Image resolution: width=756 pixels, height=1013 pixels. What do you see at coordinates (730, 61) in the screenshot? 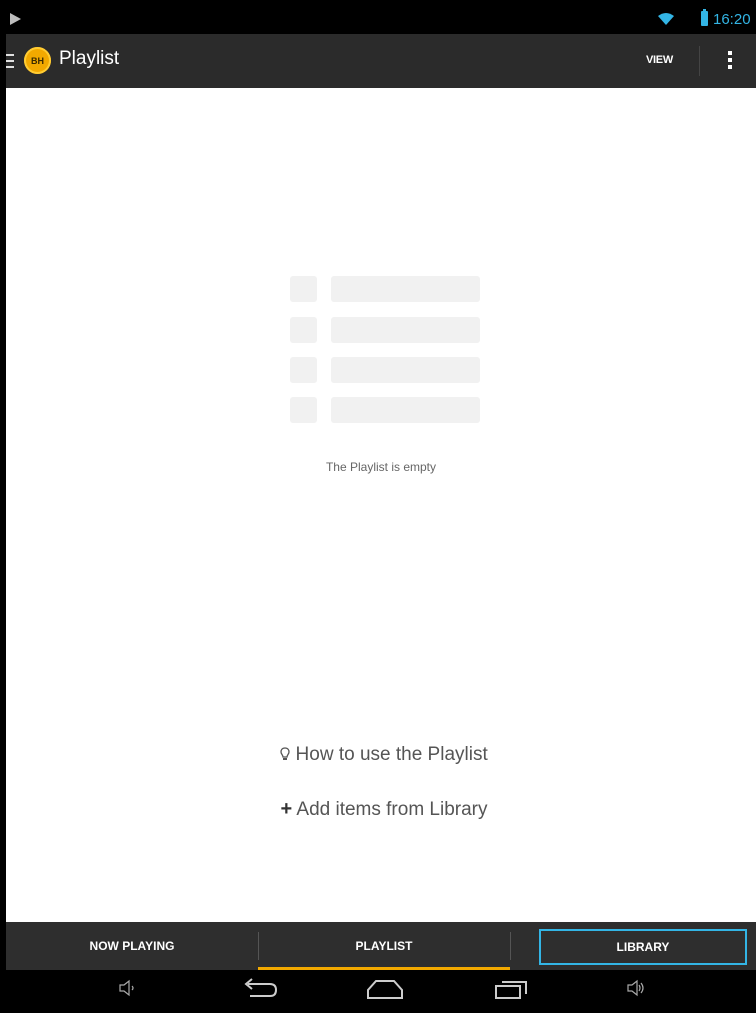
I see `overflow-menu-icon` at bounding box center [730, 61].